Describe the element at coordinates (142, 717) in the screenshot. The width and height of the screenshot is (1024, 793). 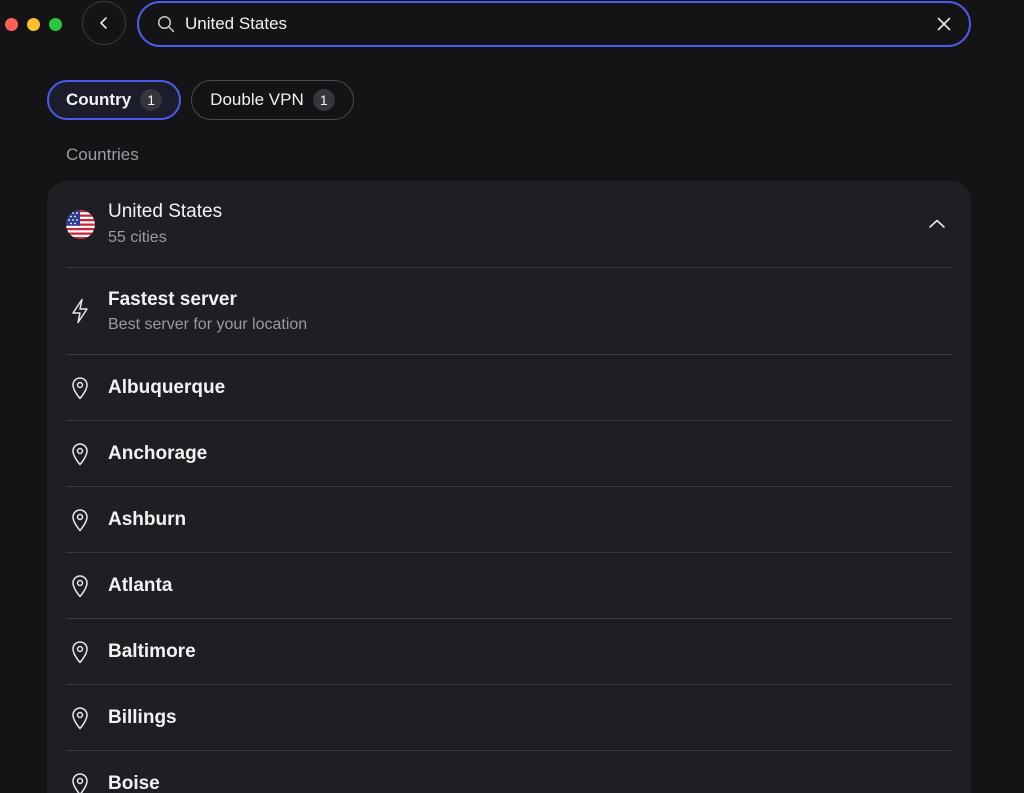
I see `city-name: Billings` at that location.